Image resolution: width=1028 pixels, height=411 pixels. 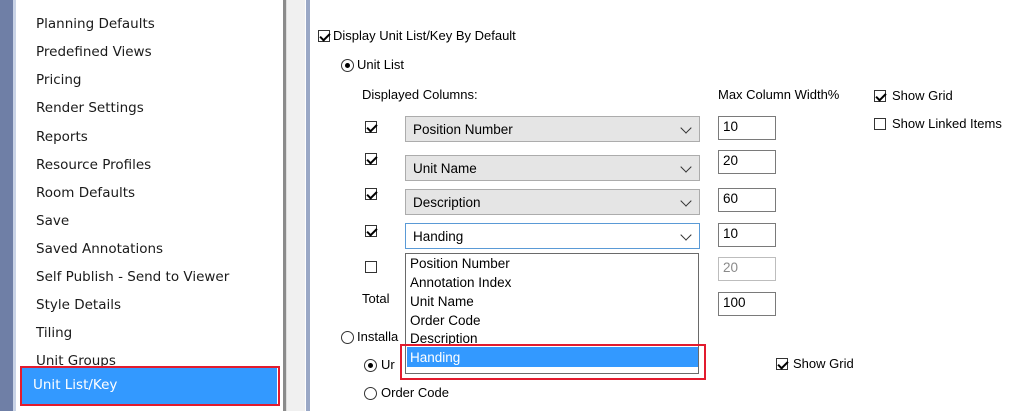 What do you see at coordinates (747, 200) in the screenshot?
I see `column-3-width-input: 60` at bounding box center [747, 200].